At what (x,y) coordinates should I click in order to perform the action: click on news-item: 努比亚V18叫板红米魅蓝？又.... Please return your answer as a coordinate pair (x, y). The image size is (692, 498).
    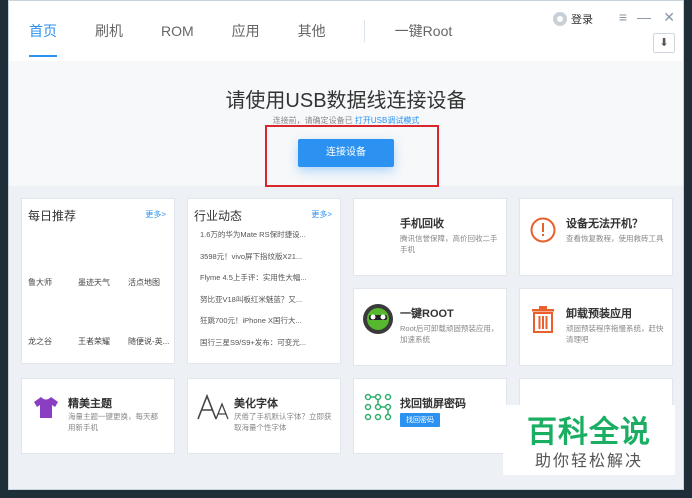
    Looking at the image, I should click on (264, 305).